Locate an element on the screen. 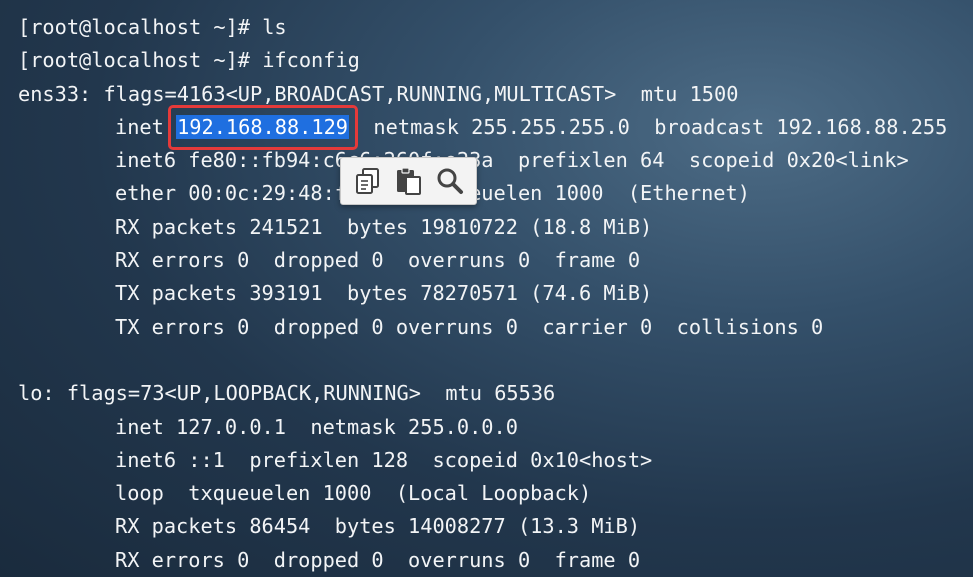  selected-ip-address: 192.168.88.129 is located at coordinates (263, 126).